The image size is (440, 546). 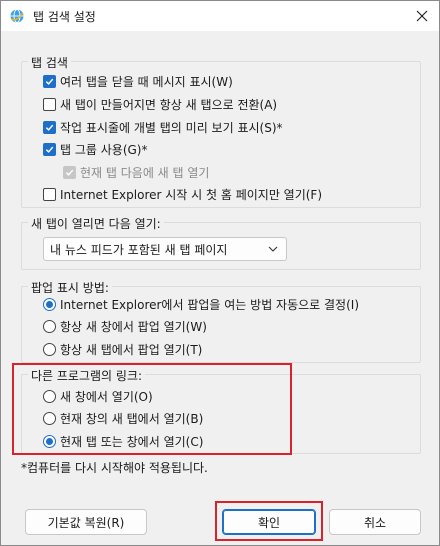 I want to click on chevron-down-icon, so click(x=273, y=249).